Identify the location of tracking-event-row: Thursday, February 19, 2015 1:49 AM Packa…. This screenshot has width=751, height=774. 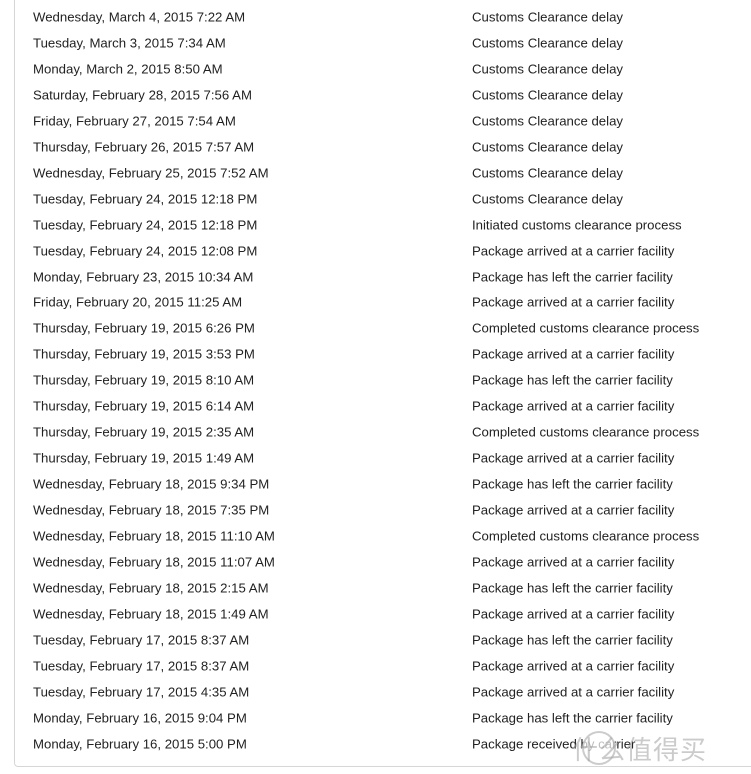
(375, 458).